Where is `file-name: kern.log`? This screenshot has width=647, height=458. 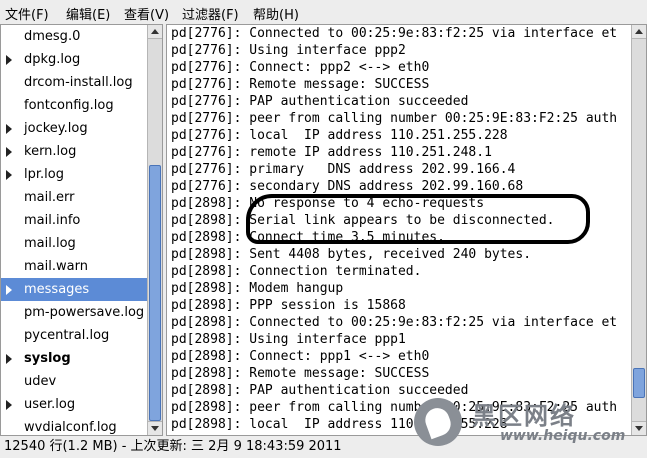
file-name: kern.log is located at coordinates (50, 151).